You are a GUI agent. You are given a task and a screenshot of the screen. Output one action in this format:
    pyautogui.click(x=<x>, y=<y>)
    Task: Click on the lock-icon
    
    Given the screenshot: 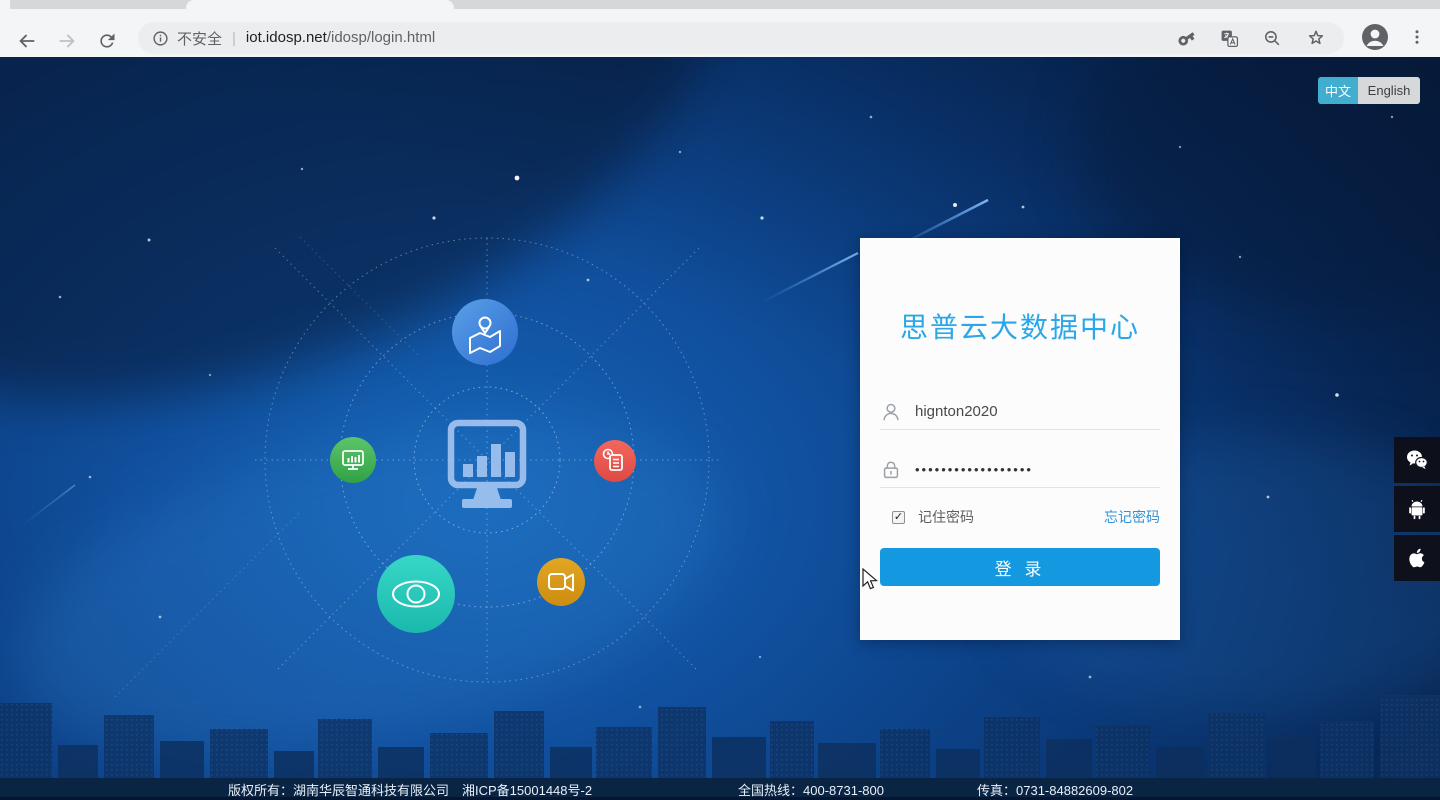 What is the action you would take?
    pyautogui.click(x=891, y=469)
    